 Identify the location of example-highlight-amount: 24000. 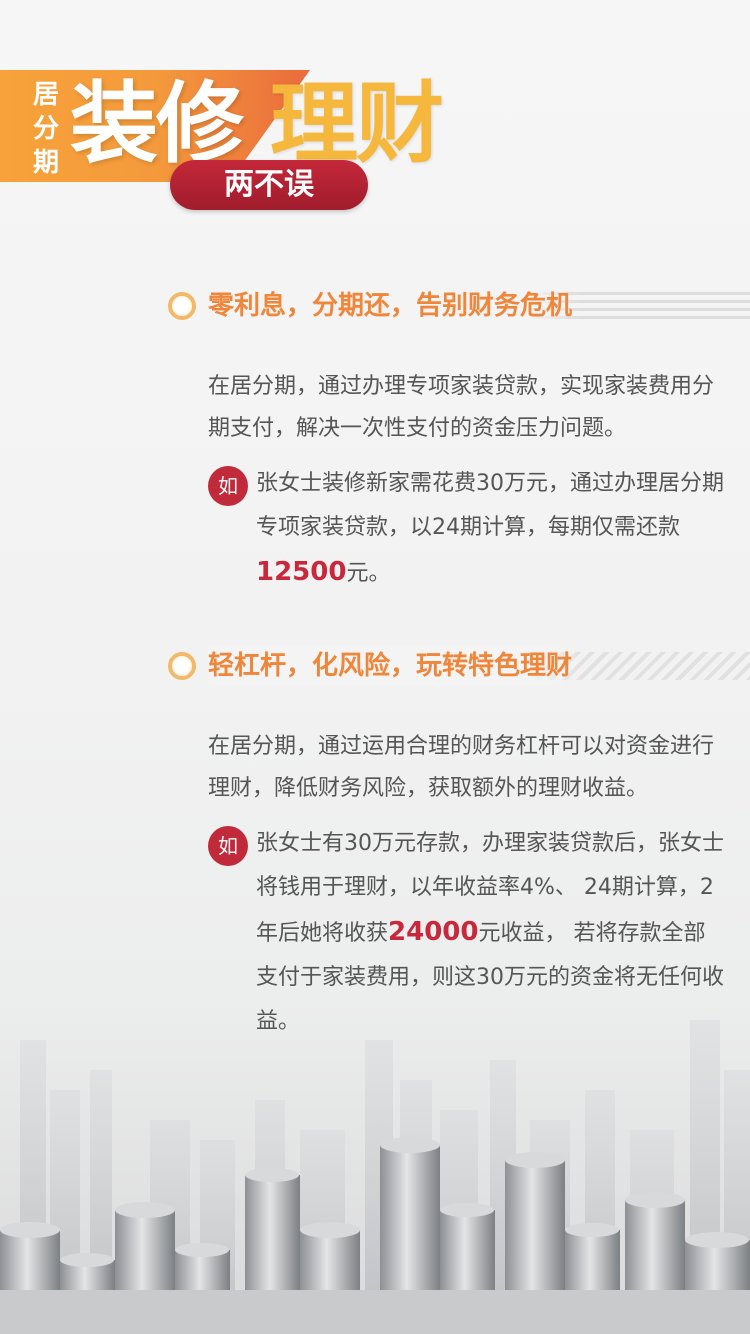
(433, 932).